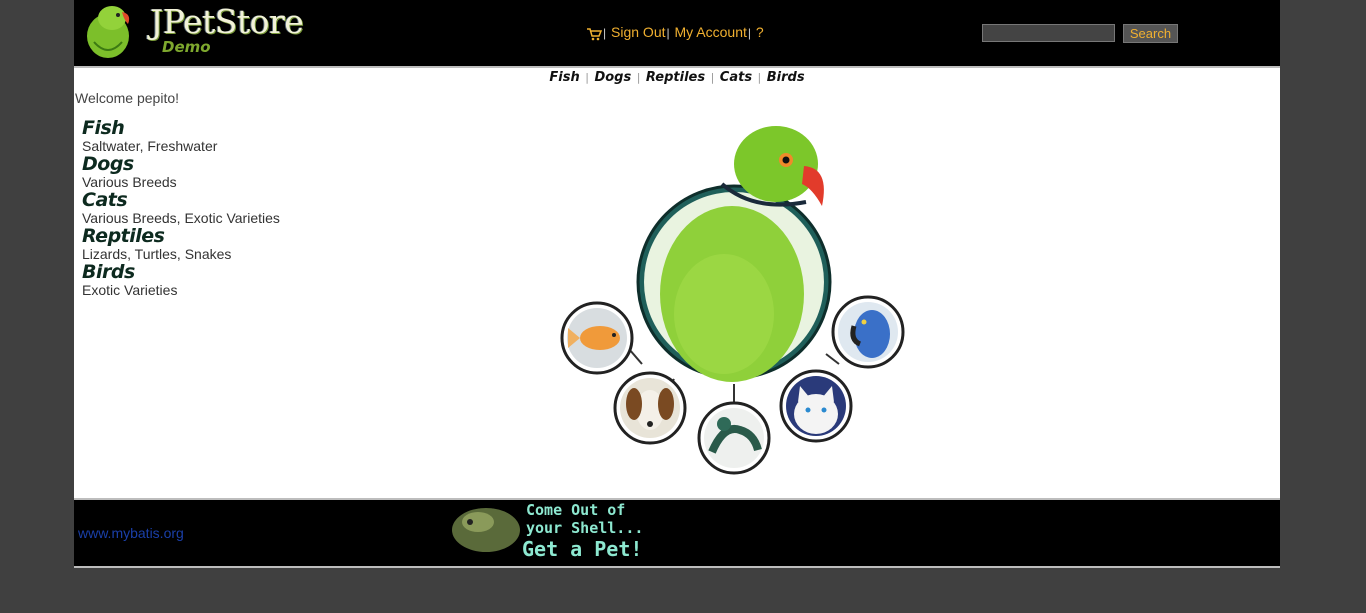  What do you see at coordinates (129, 182) in the screenshot?
I see `sidebar-desc-dogs: Various Breeds` at bounding box center [129, 182].